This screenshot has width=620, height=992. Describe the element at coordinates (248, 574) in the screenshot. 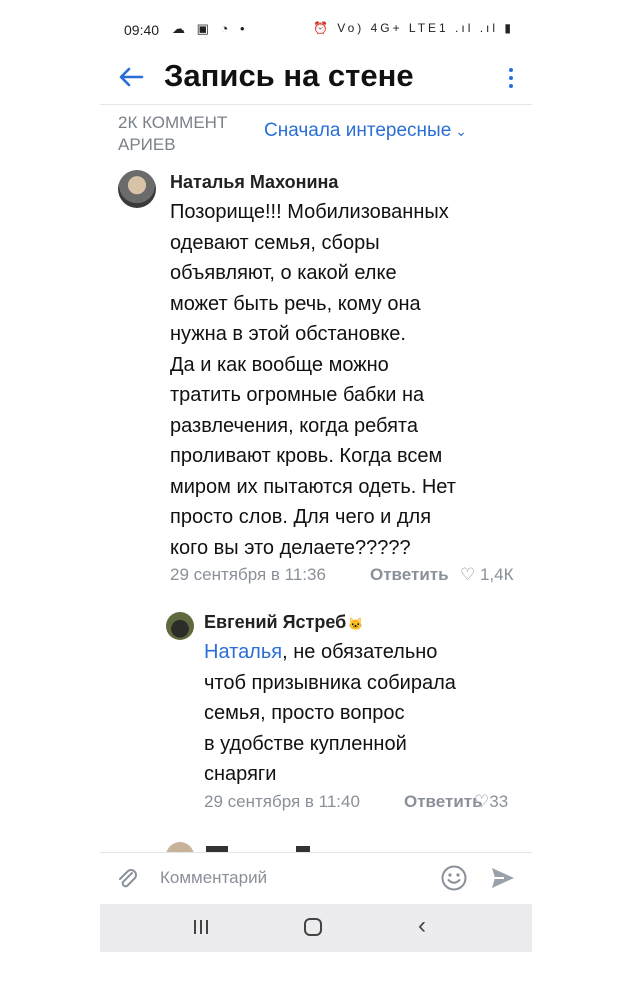

I see `comment-date: 29 сентября в 11:36` at that location.